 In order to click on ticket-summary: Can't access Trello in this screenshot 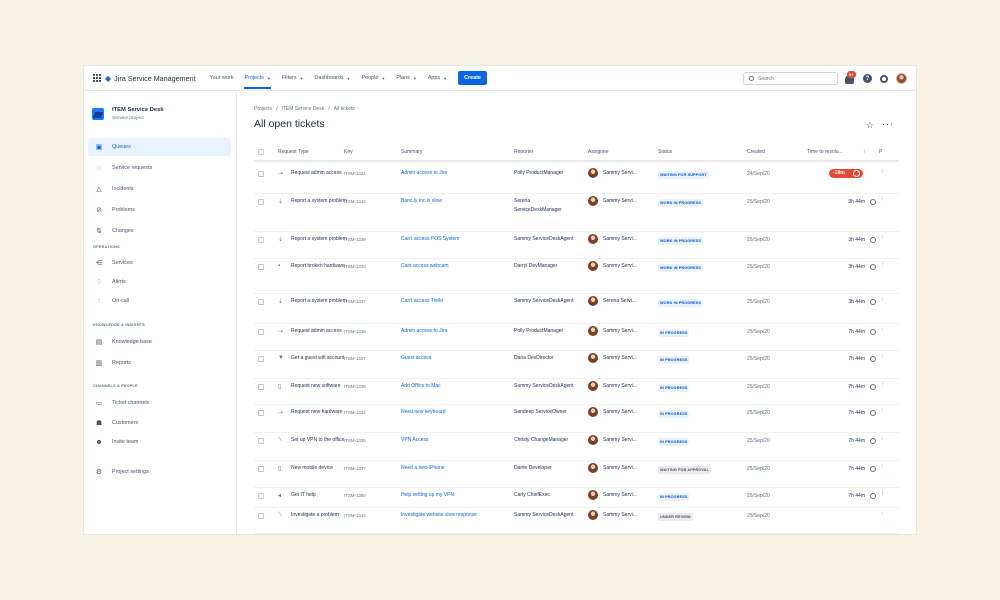, I will do `click(451, 301)`.